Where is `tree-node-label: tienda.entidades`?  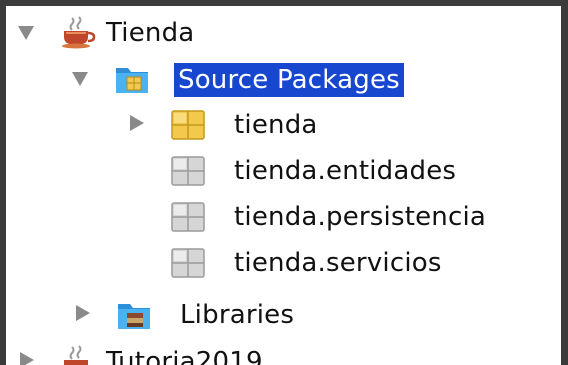 tree-node-label: tienda.entidades is located at coordinates (345, 171).